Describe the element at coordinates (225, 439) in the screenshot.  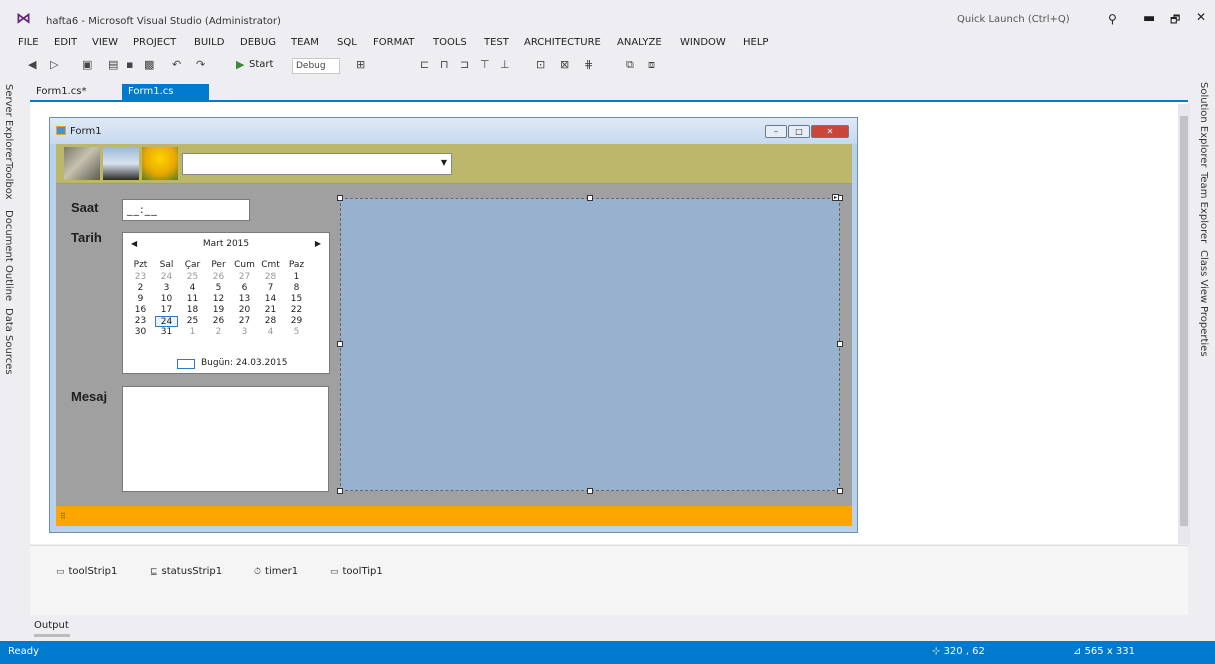
I see `mesaj-textbox` at that location.